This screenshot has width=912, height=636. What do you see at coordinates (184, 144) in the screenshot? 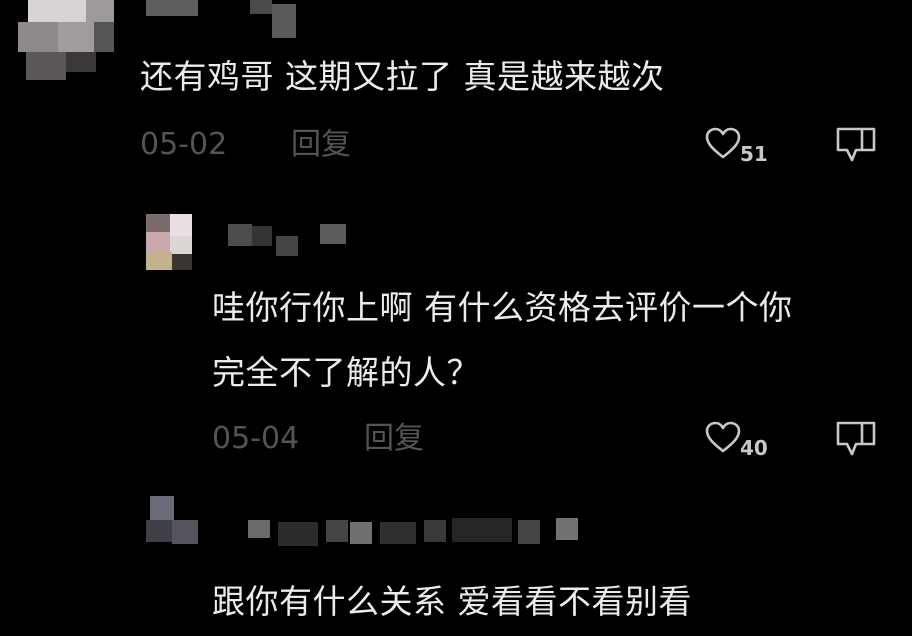
I see `comment-date: 05-02` at bounding box center [184, 144].